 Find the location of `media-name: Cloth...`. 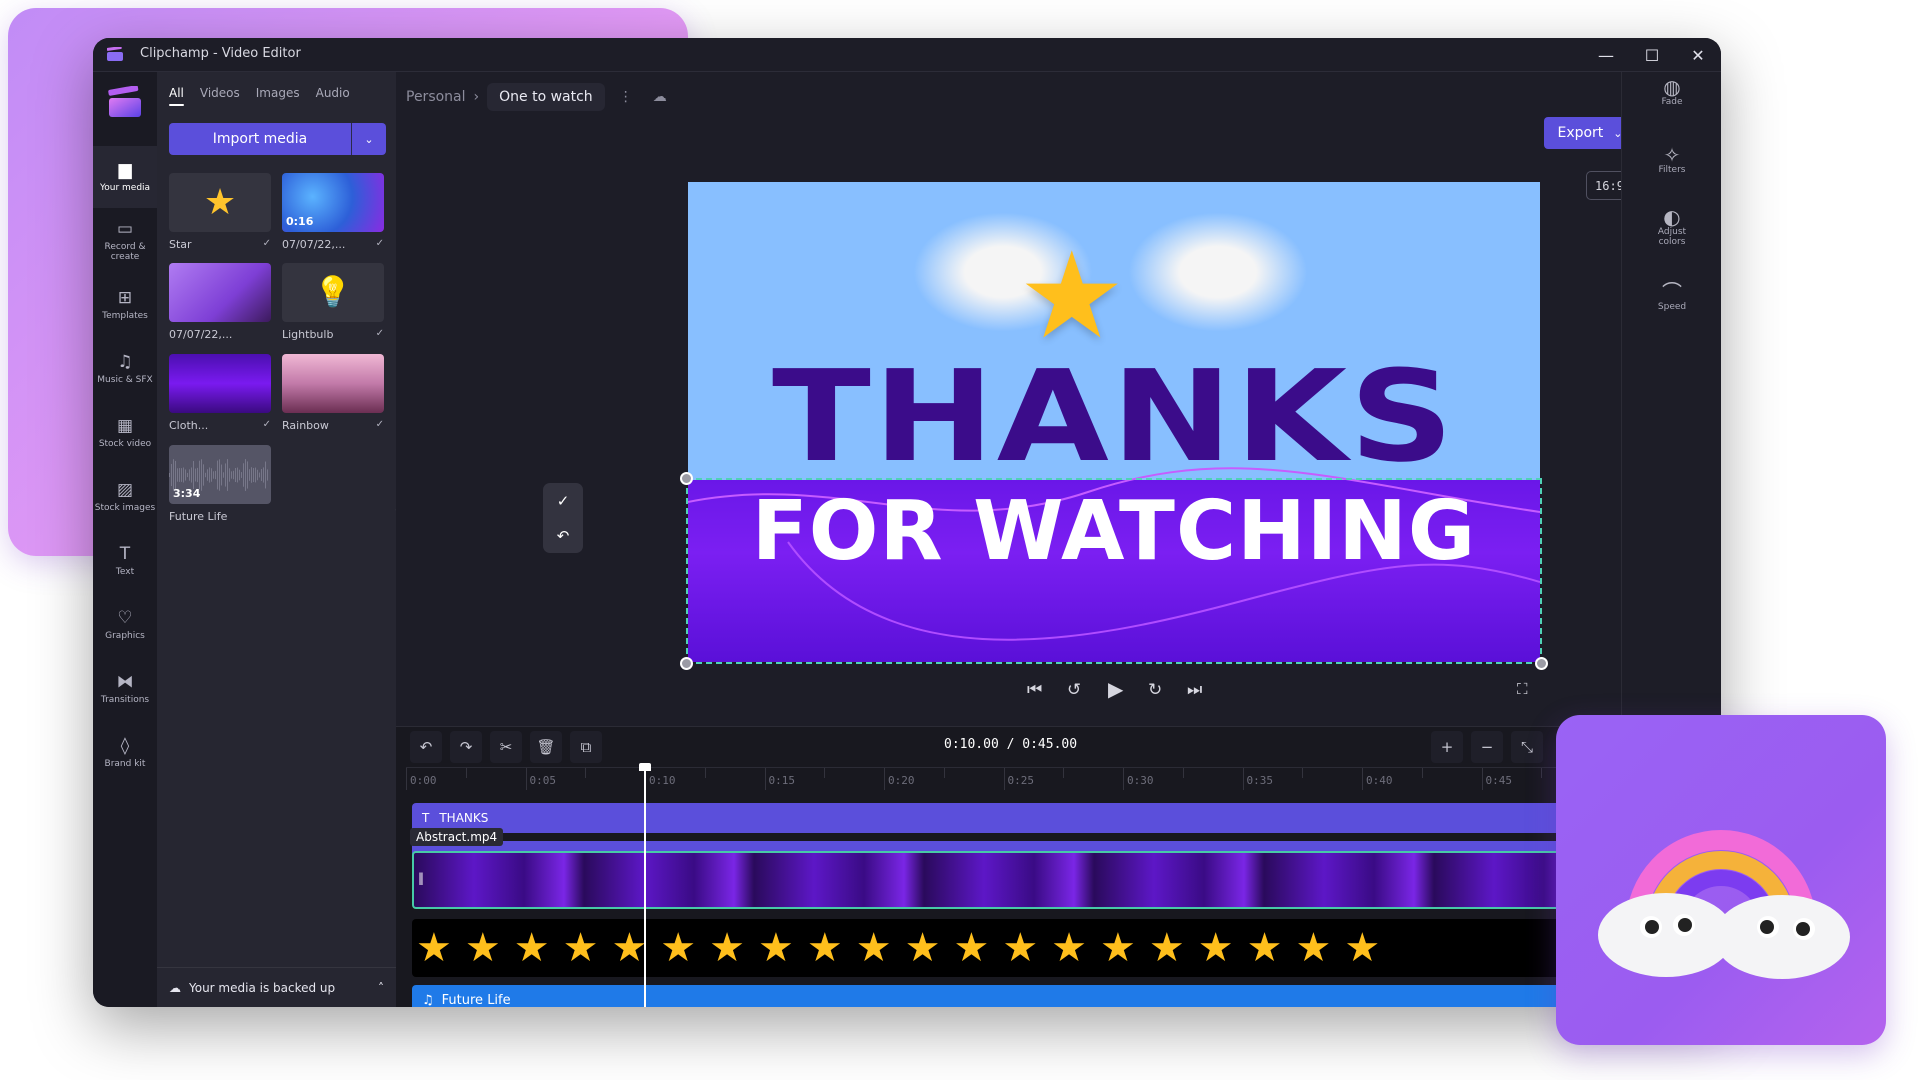

media-name: Cloth... is located at coordinates (189, 425).